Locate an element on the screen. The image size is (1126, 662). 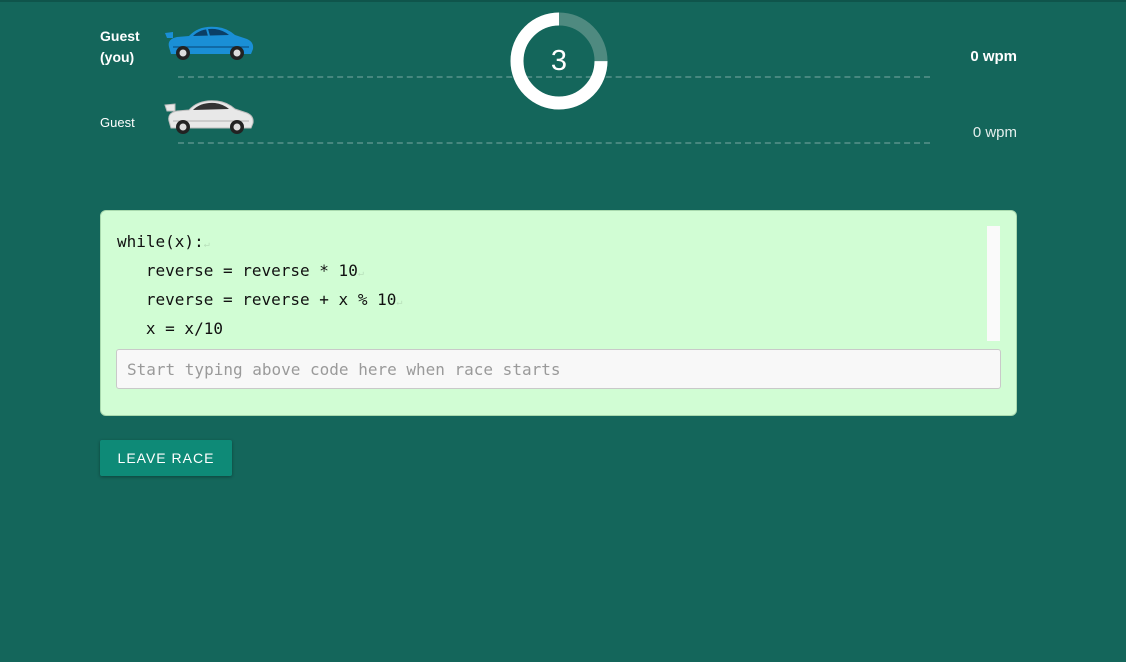
wpm-you: 0 wpm is located at coordinates (993, 56).